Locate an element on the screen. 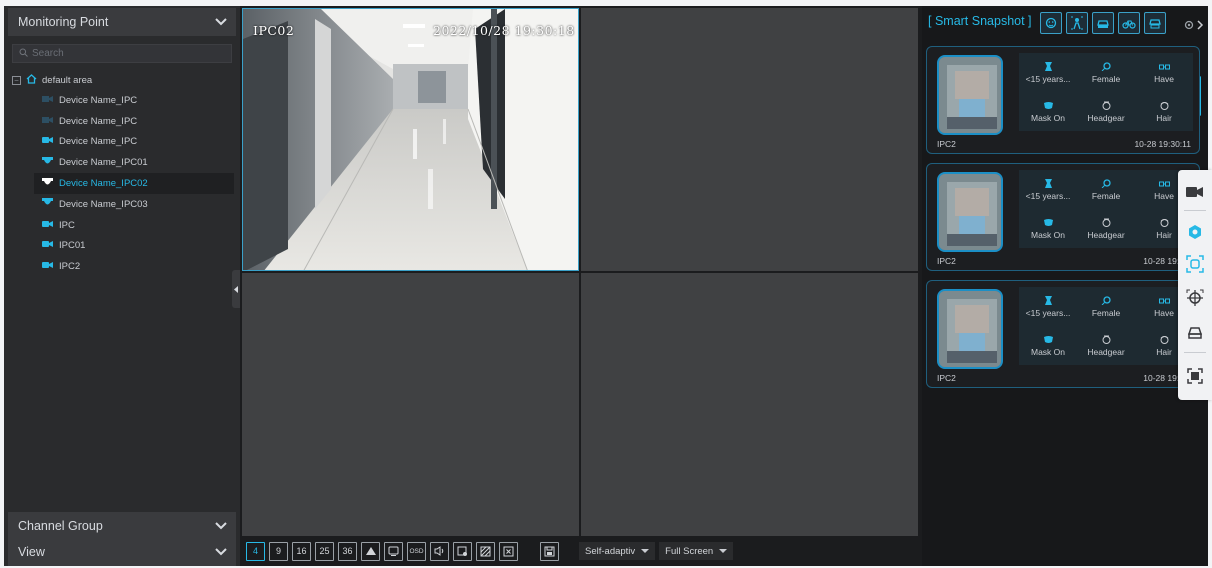 The height and width of the screenshot is (568, 1212). video-cell-active: IPC02 2022/10/28 19:30:18 is located at coordinates (410, 139).